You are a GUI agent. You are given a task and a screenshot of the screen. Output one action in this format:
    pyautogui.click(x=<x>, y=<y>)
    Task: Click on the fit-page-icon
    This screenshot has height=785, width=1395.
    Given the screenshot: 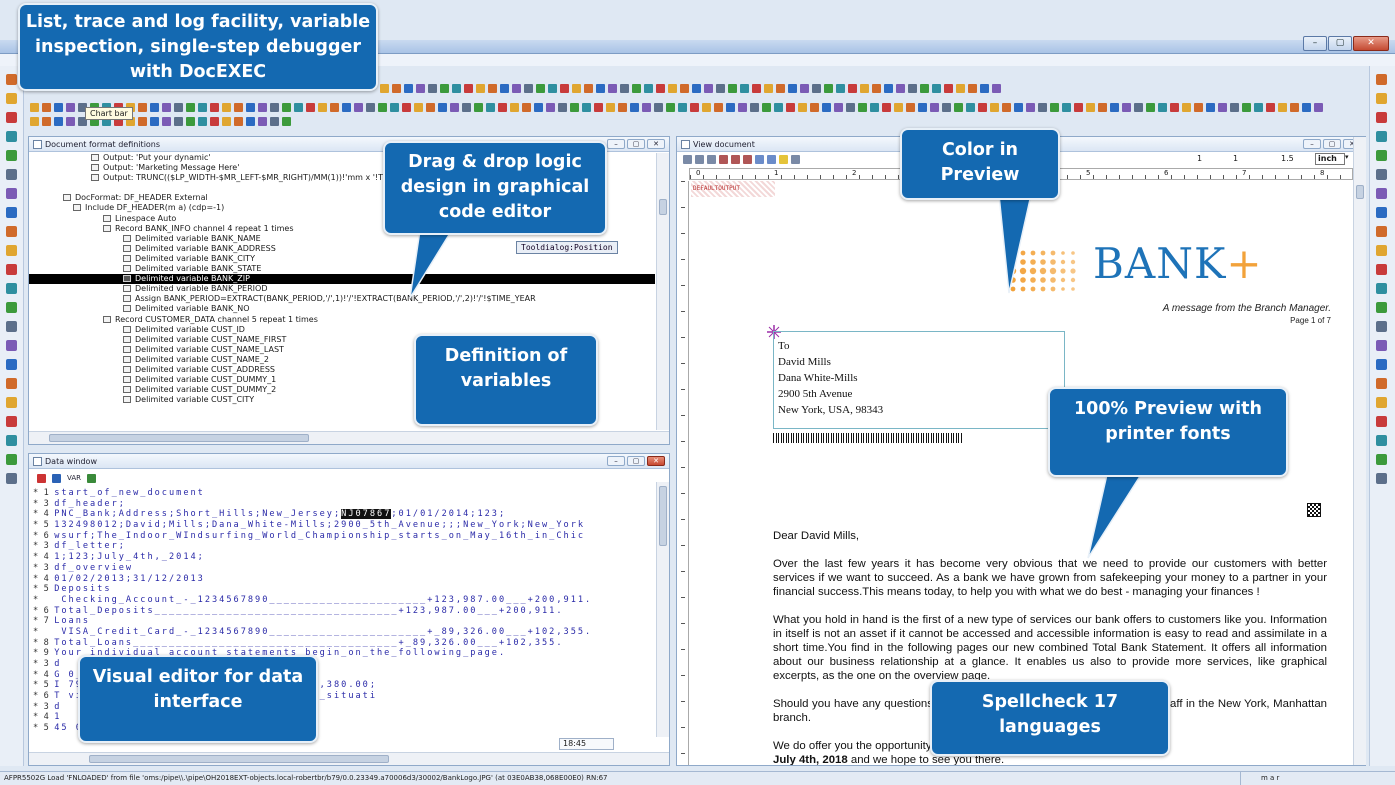 What is the action you would take?
    pyautogui.click(x=687, y=159)
    